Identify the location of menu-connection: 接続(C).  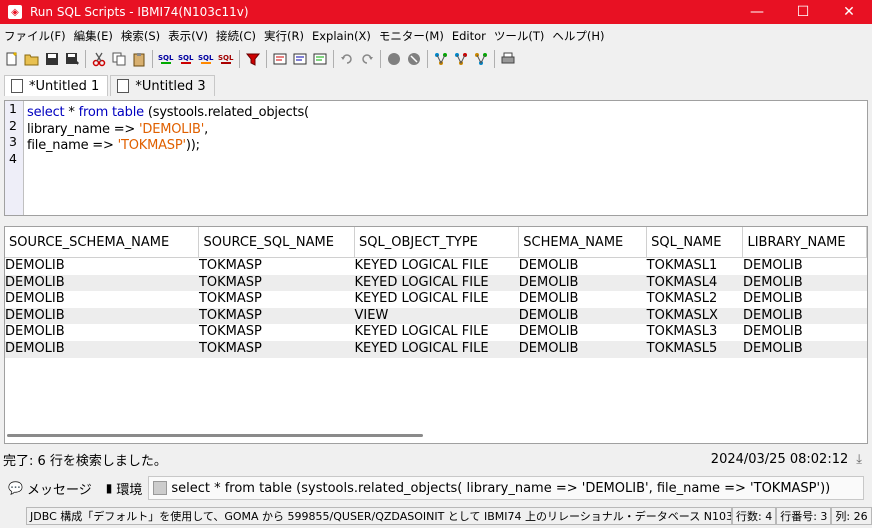
(236, 36).